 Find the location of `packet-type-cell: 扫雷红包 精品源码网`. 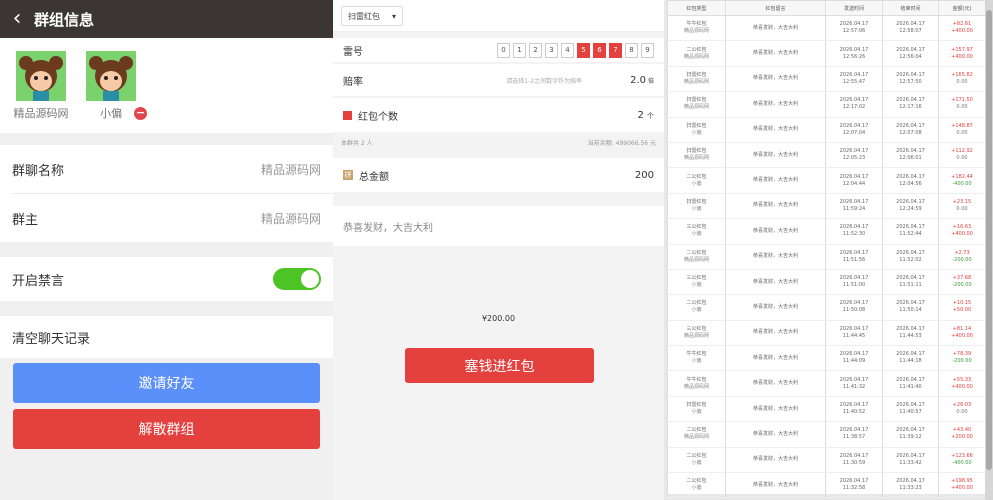

packet-type-cell: 扫雷红包 精品源码网 is located at coordinates (696, 155).